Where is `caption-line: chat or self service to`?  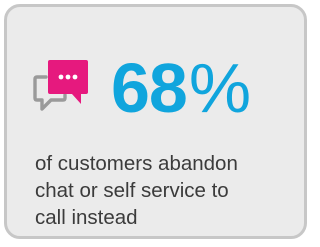
caption-line: chat or self service to is located at coordinates (132, 190).